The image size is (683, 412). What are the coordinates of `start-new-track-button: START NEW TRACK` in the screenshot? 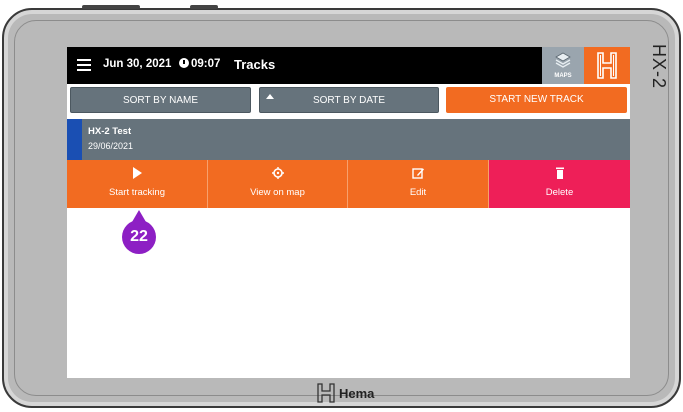 It's located at (536, 100).